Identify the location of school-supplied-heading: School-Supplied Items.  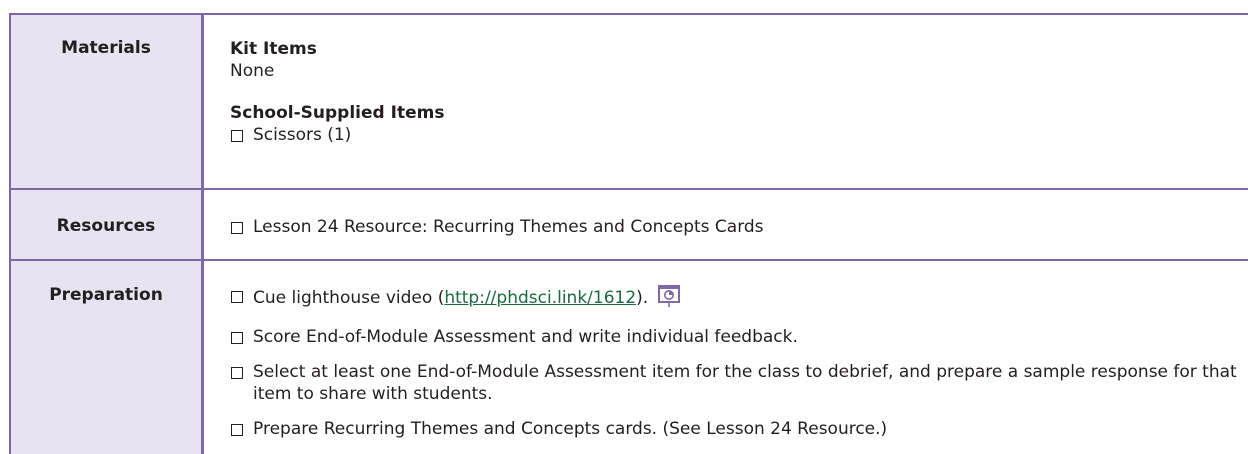
(337, 113).